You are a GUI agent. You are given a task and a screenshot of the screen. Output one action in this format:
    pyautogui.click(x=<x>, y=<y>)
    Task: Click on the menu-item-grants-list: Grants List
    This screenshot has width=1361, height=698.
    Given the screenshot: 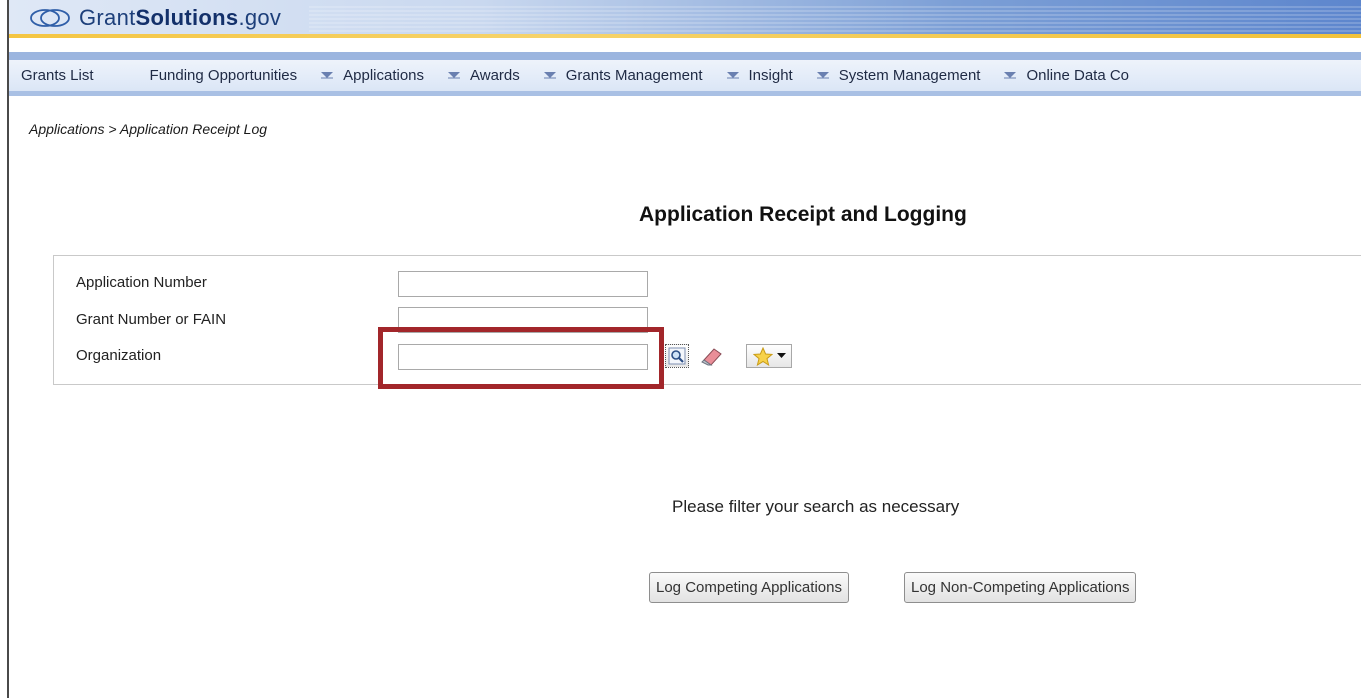 What is the action you would take?
    pyautogui.click(x=51, y=75)
    